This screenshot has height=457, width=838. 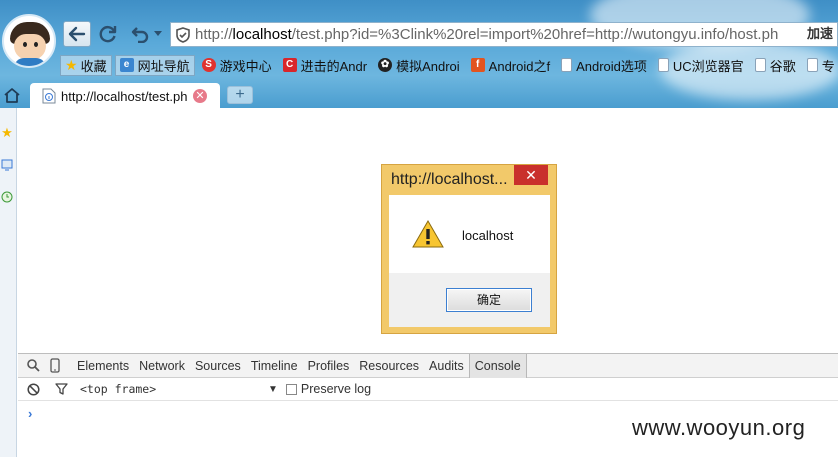 I want to click on arrow-left-icon, so click(x=77, y=34).